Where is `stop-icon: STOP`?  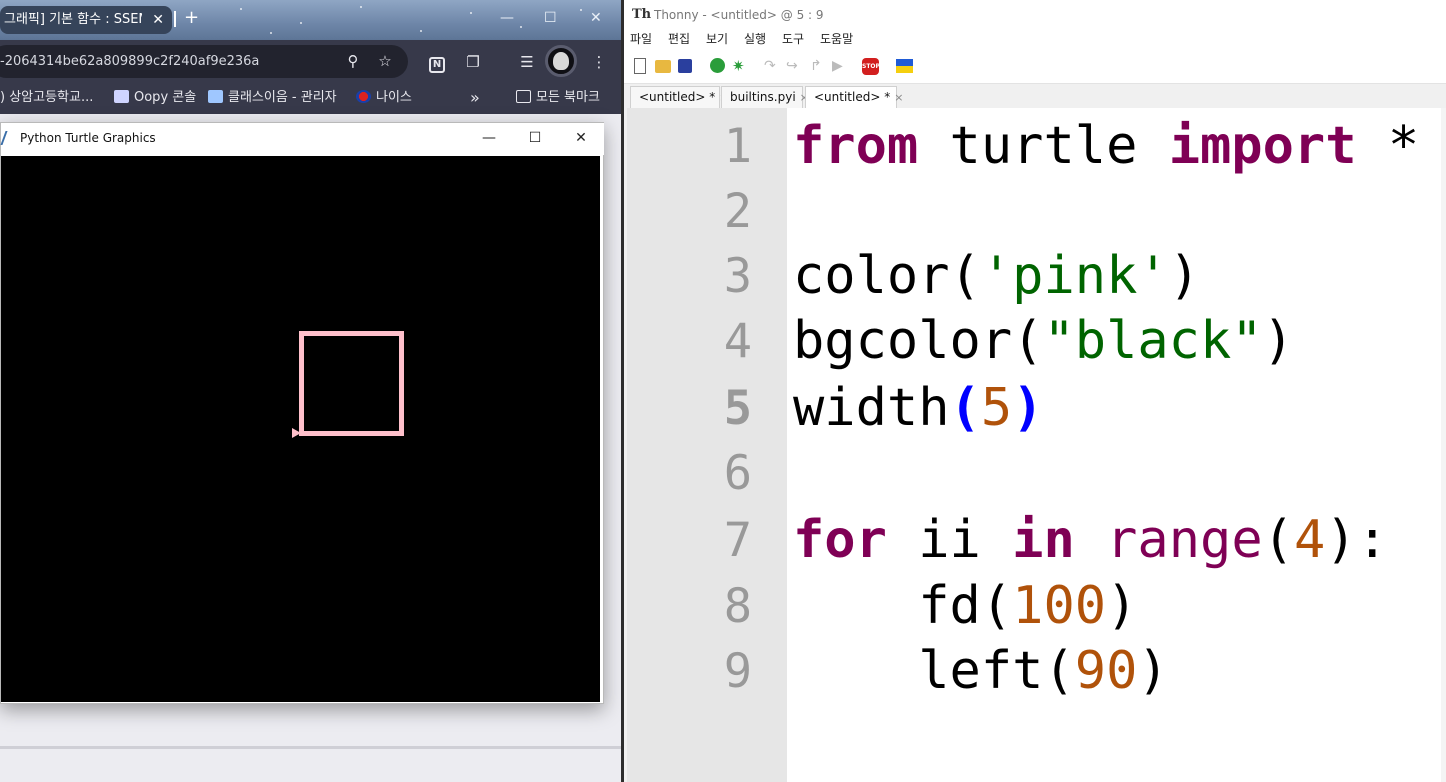
stop-icon: STOP is located at coordinates (871, 66).